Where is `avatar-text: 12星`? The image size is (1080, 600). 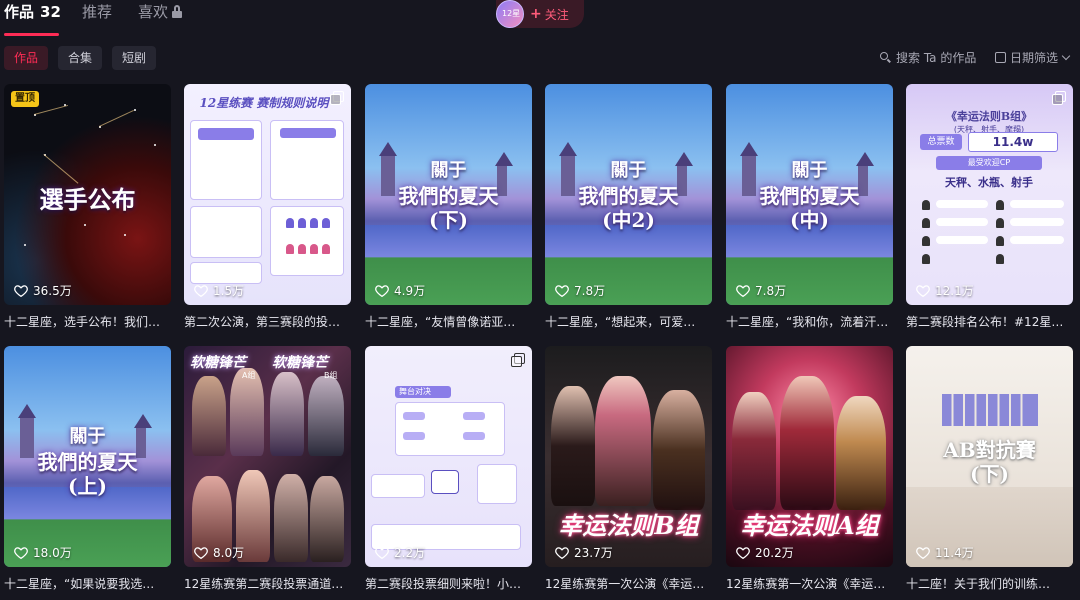 avatar-text: 12星 is located at coordinates (511, 13).